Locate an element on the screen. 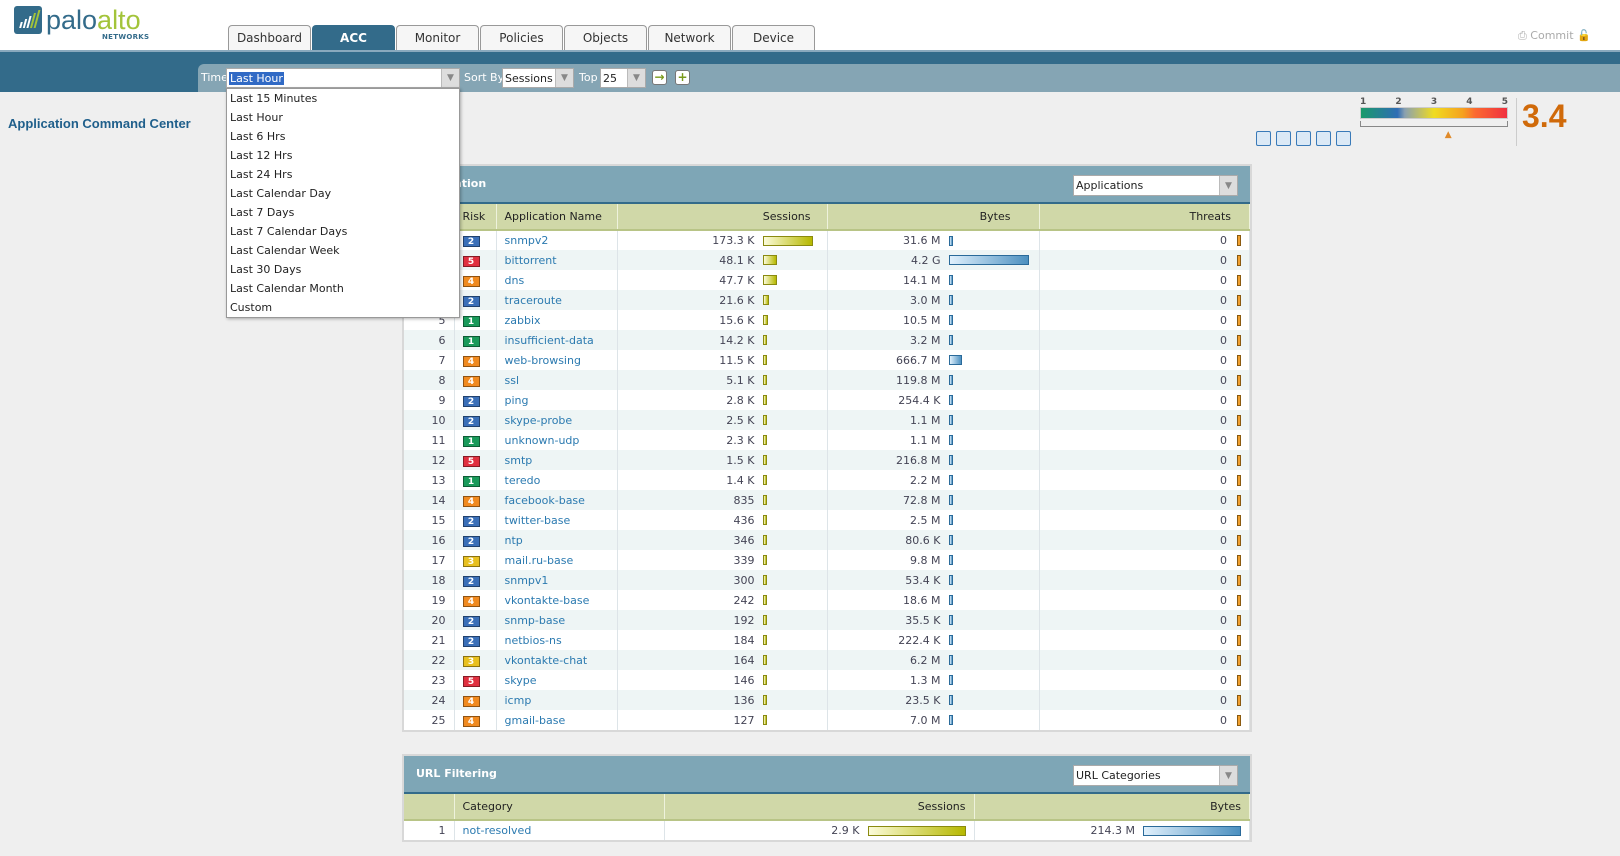  app-link: traceroute is located at coordinates (533, 300).